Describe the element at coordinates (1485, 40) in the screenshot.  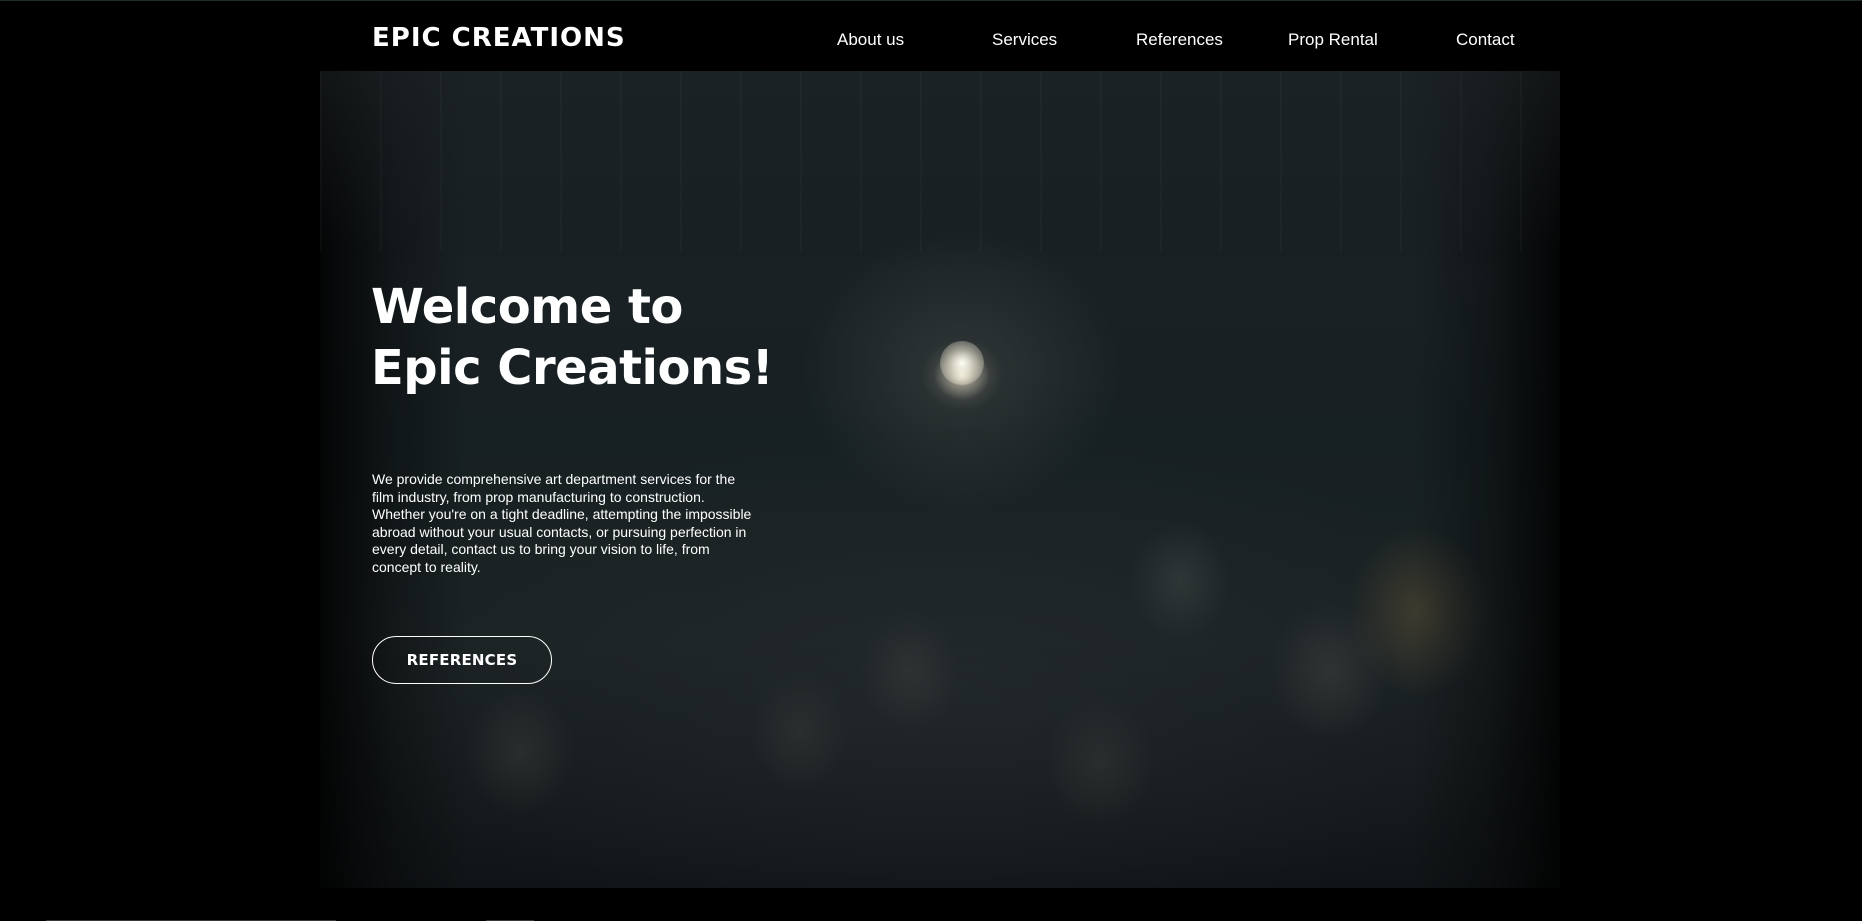
I see `nav-contact: Contact` at that location.